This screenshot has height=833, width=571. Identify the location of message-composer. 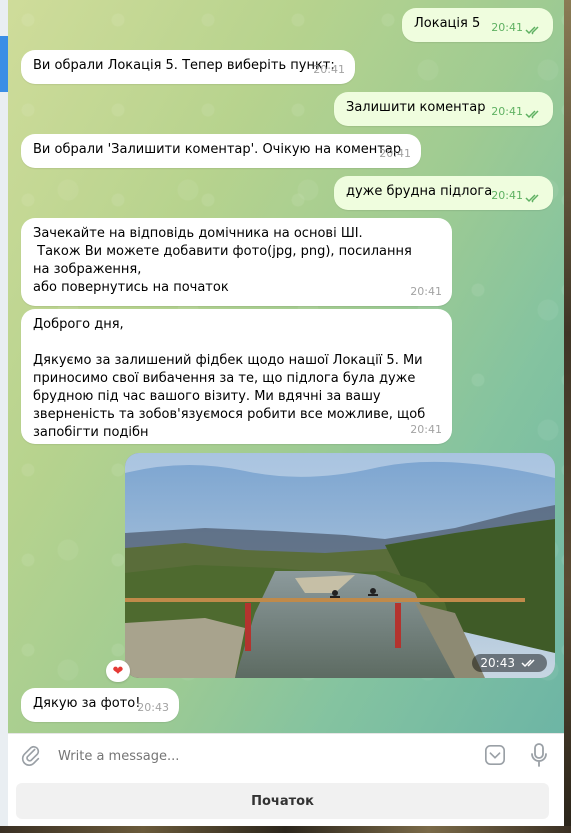
(286, 755).